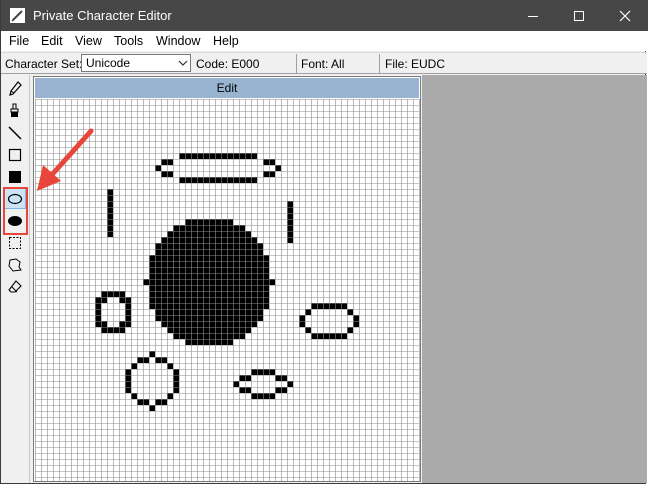  What do you see at coordinates (178, 41) in the screenshot?
I see `menu-window: Window` at bounding box center [178, 41].